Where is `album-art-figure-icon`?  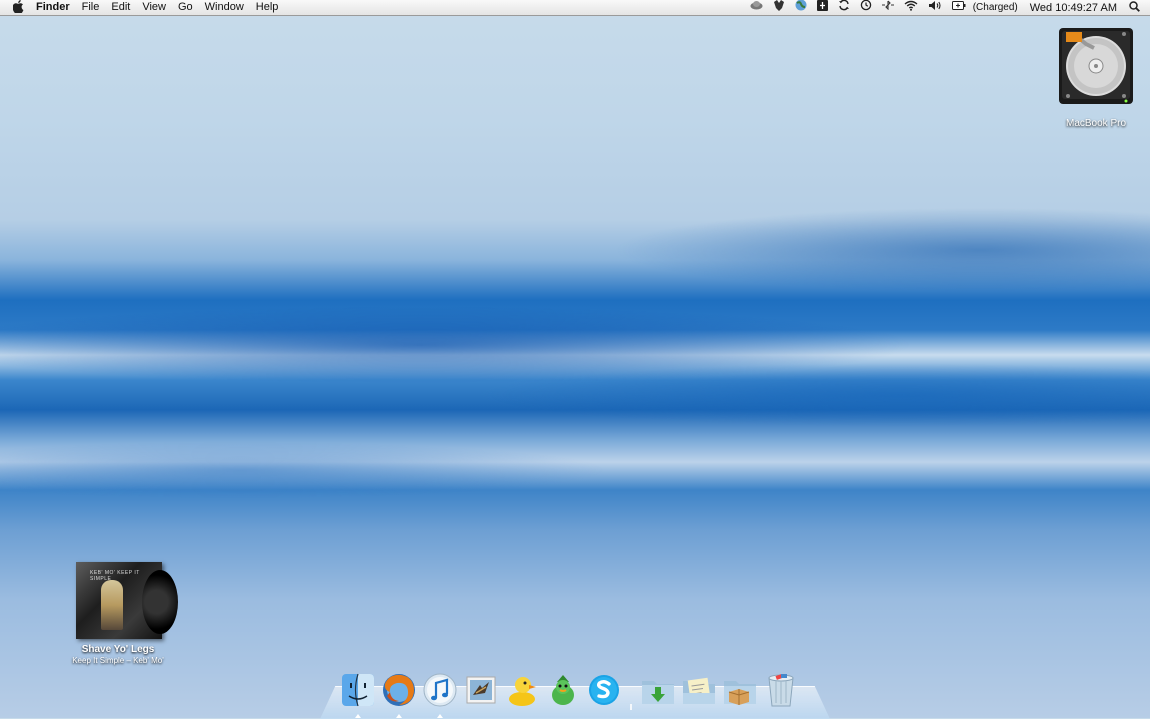
album-art-figure-icon is located at coordinates (112, 605).